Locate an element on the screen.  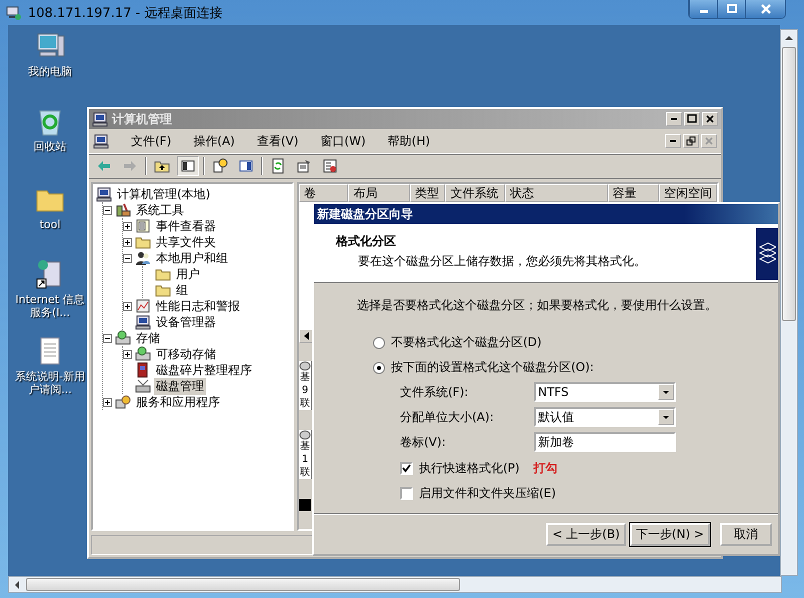
column-header: 布局 is located at coordinates (379, 193).